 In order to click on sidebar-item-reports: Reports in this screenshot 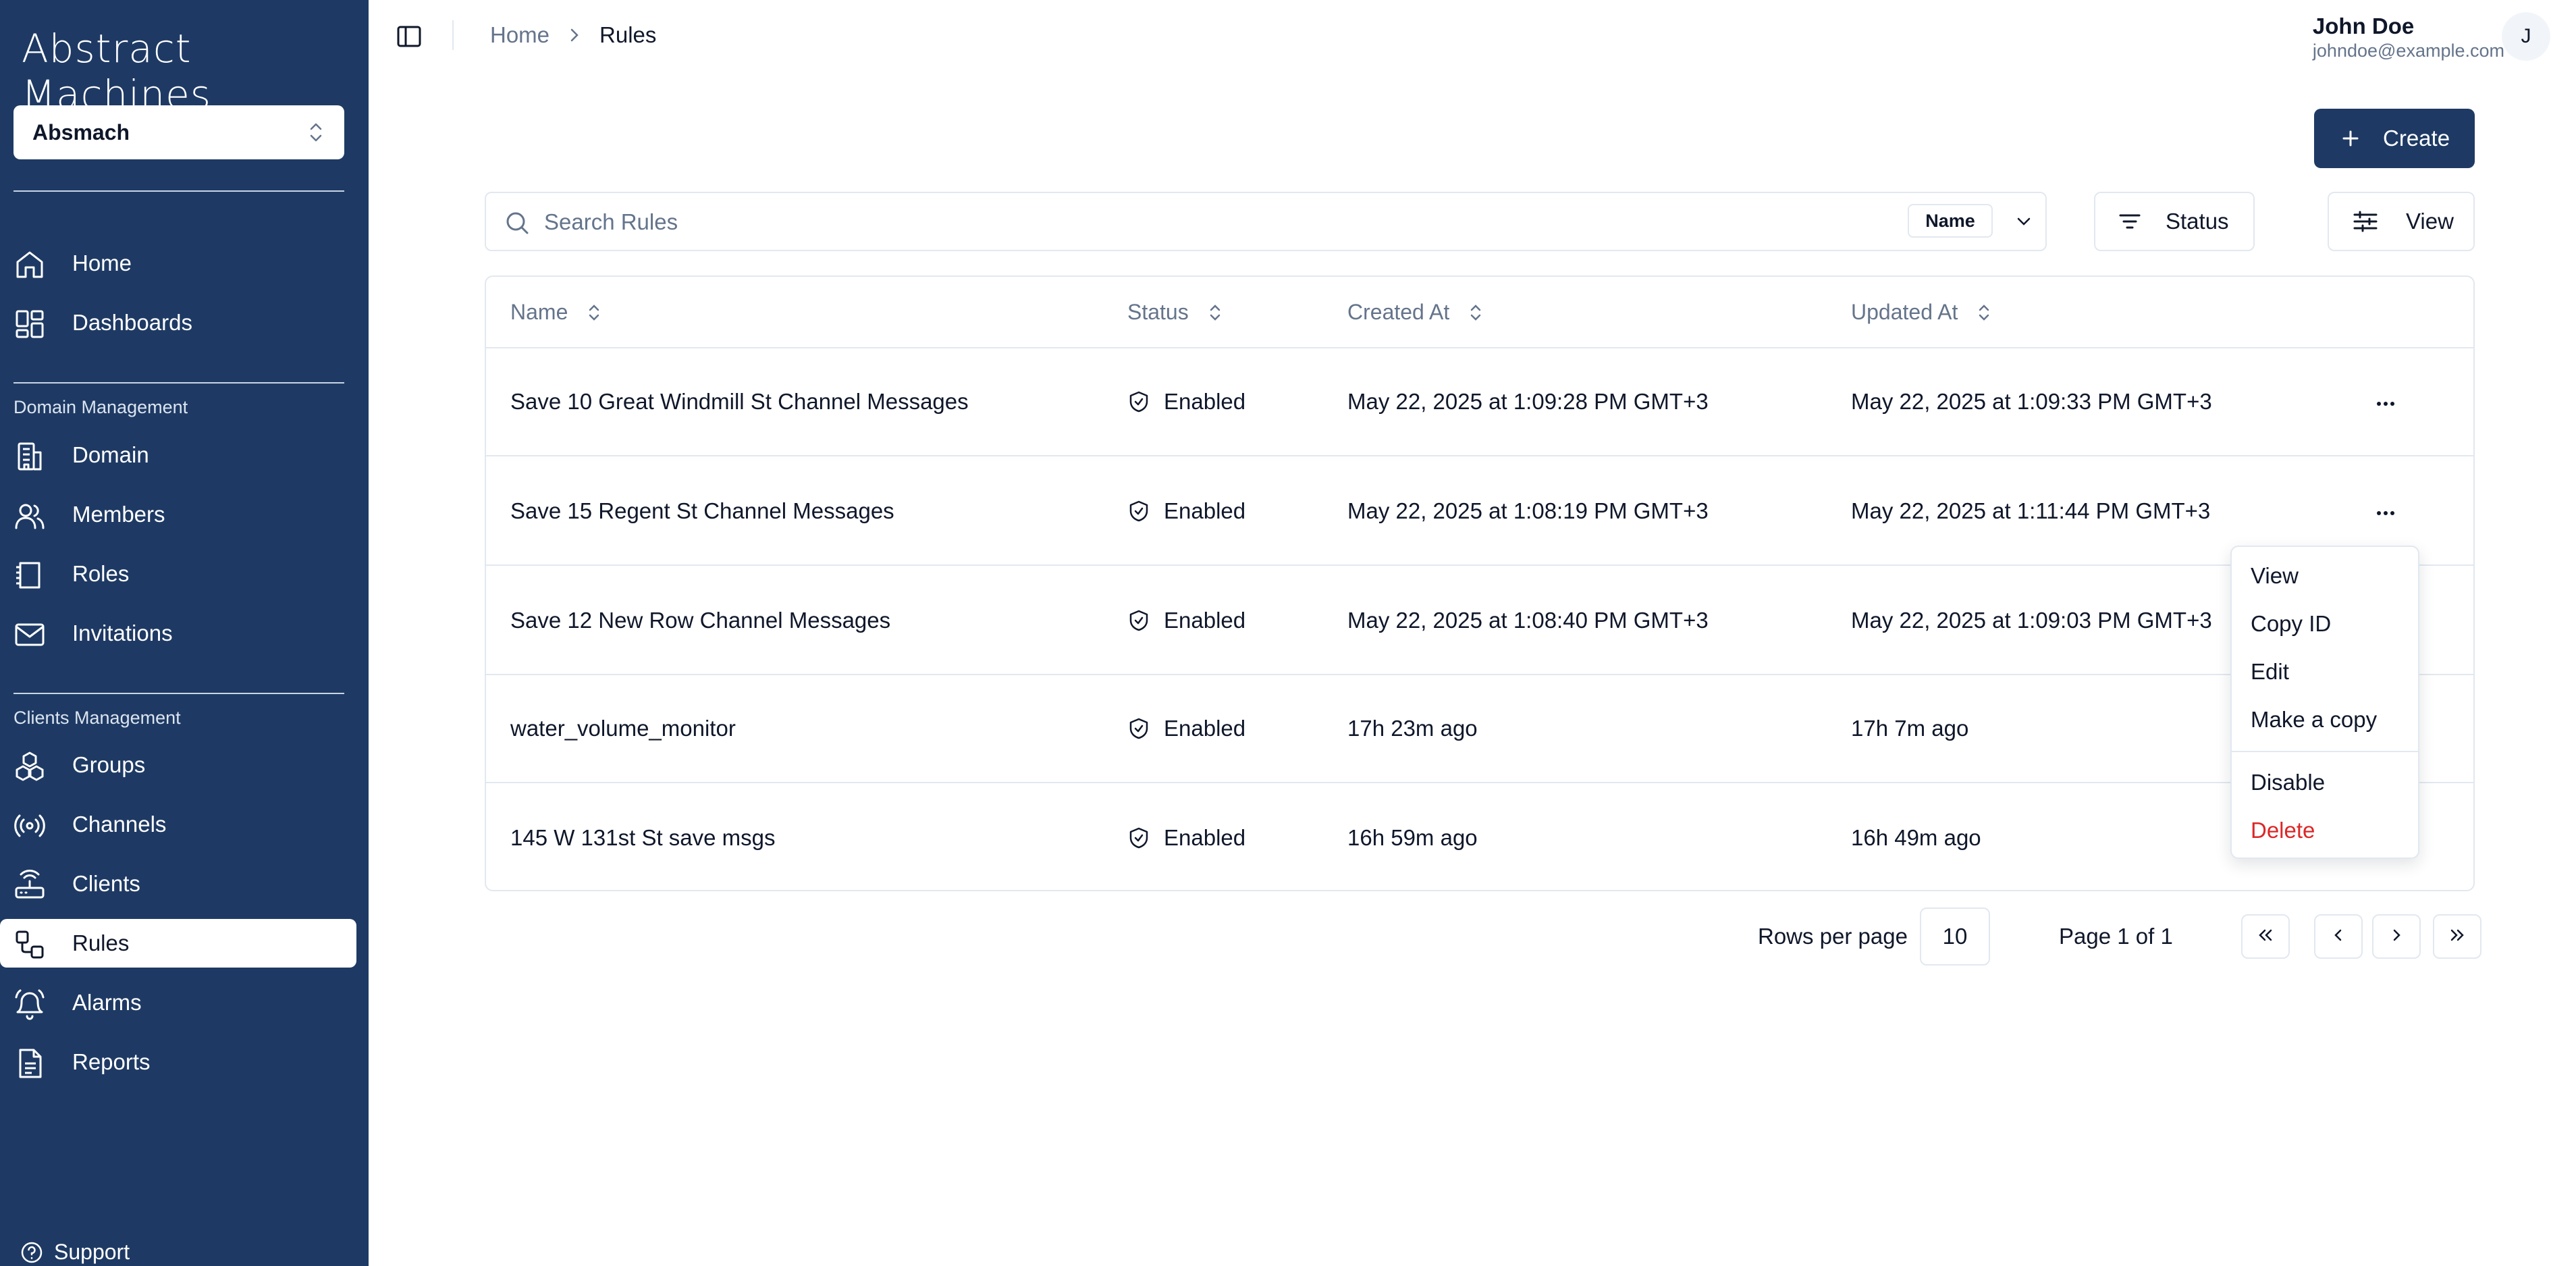, I will do `click(178, 1062)`.